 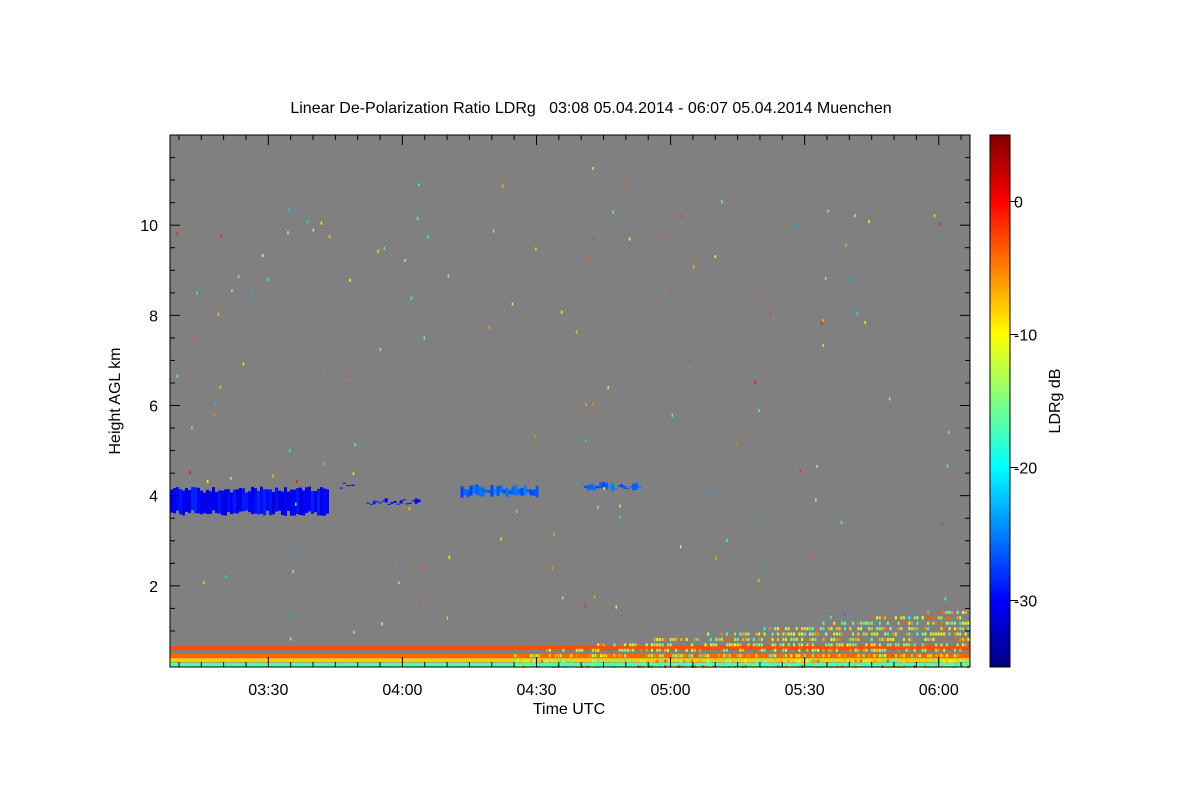 What do you see at coordinates (1055, 401) in the screenshot?
I see `colorbar-label: LDRg dB` at bounding box center [1055, 401].